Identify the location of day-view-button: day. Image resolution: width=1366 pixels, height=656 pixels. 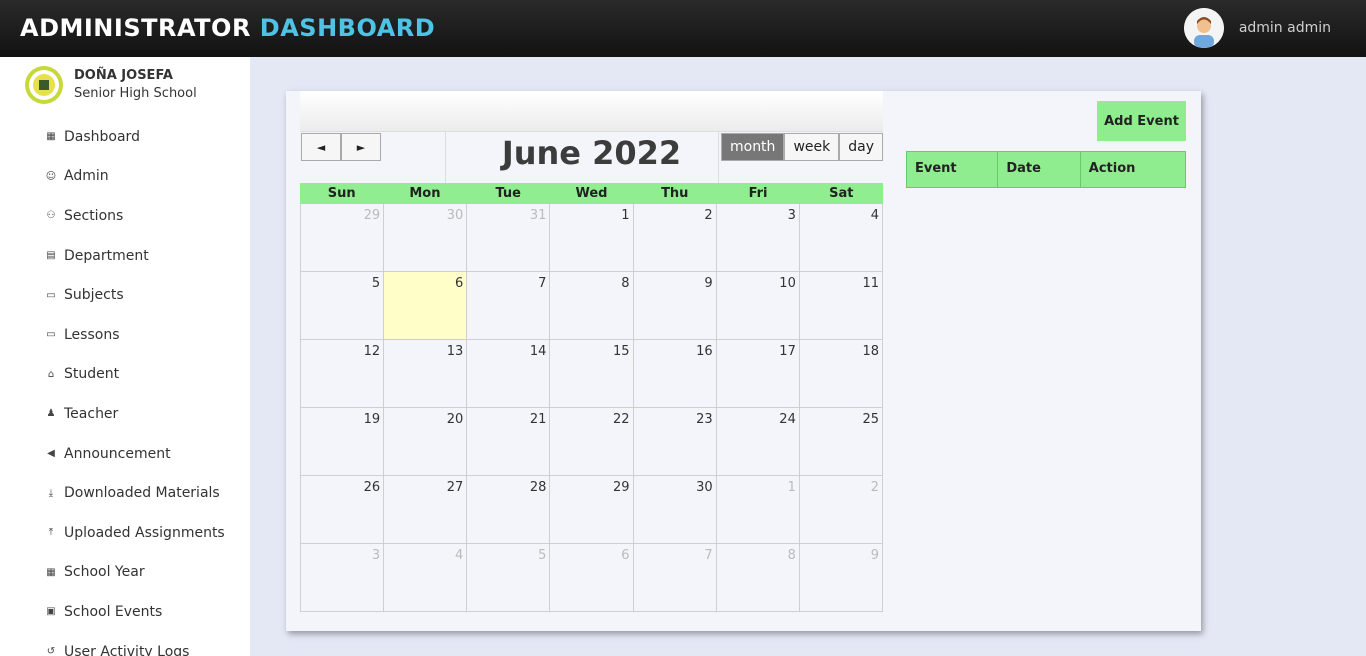
(861, 147).